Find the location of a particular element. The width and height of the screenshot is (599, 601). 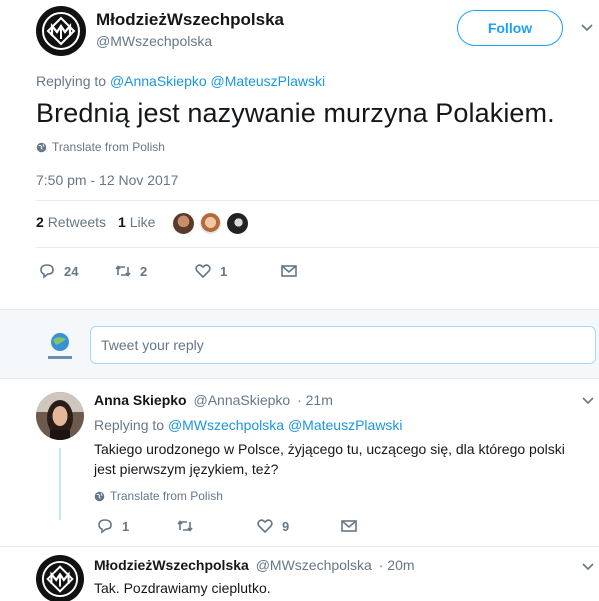

like-button: 9 is located at coordinates (298, 526).